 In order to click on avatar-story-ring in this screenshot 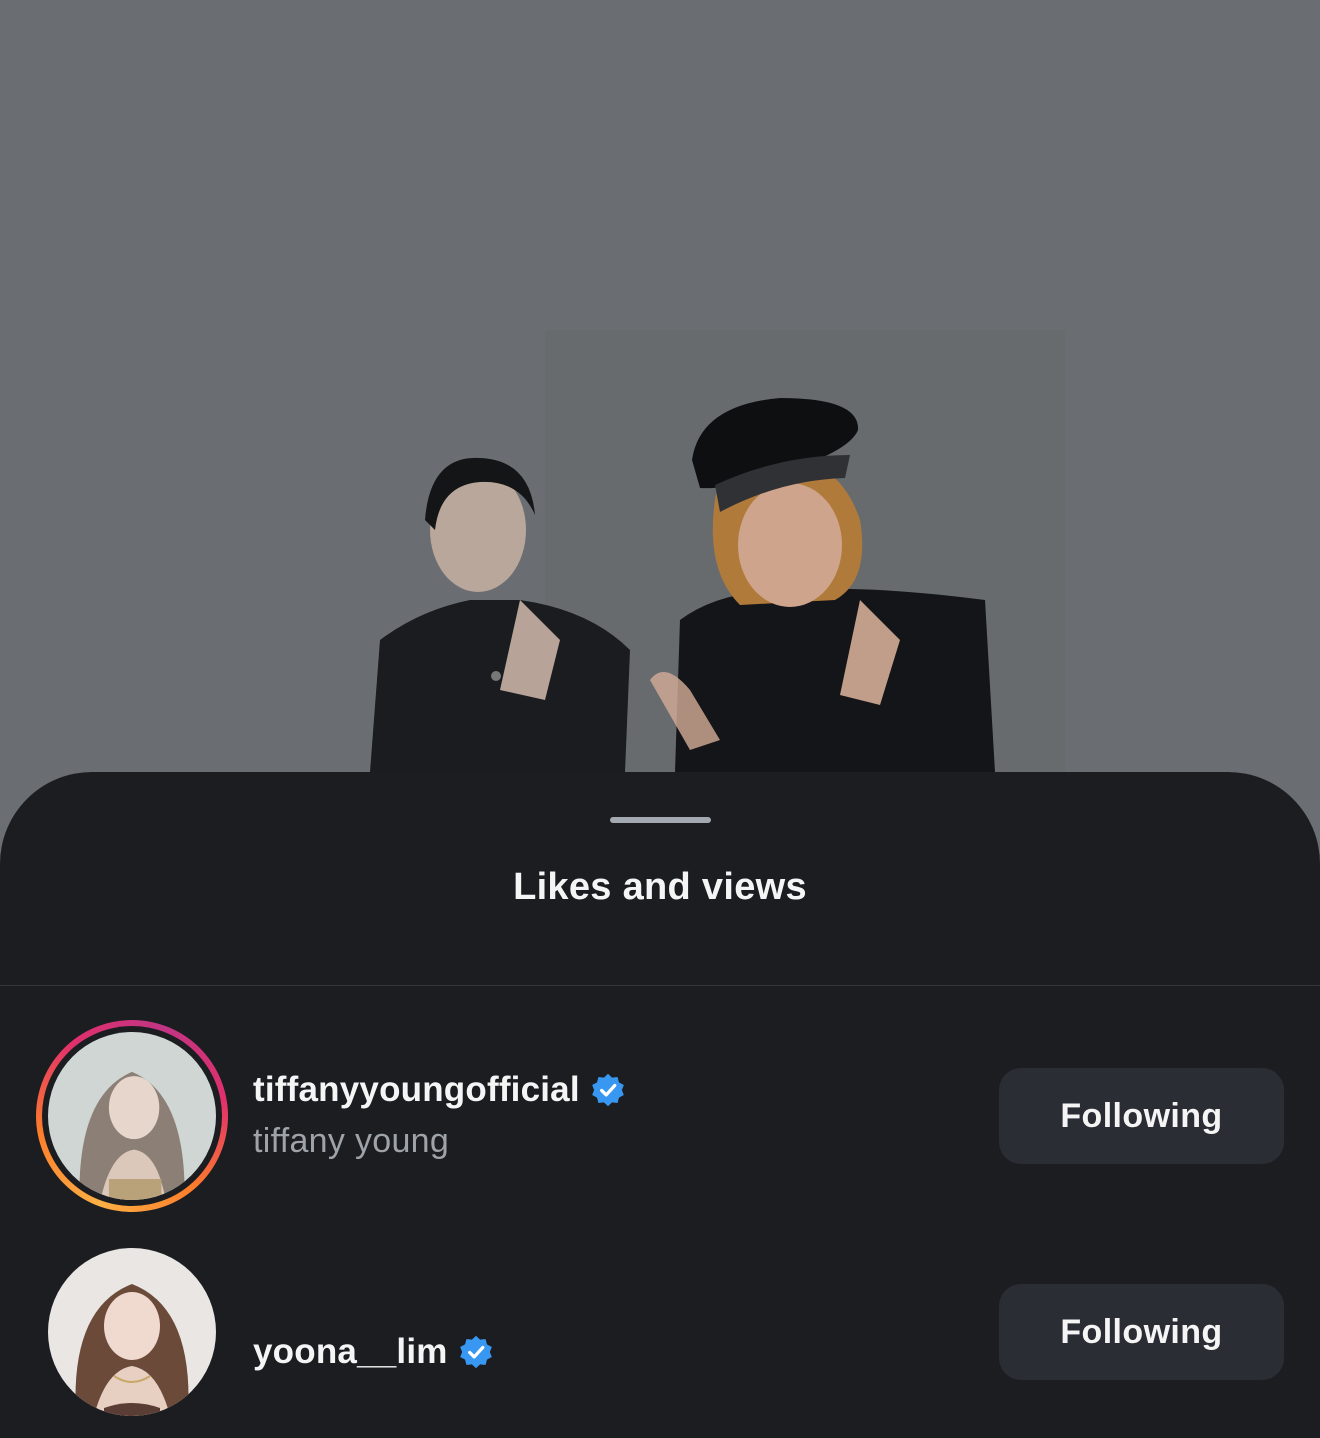, I will do `click(132, 1116)`.